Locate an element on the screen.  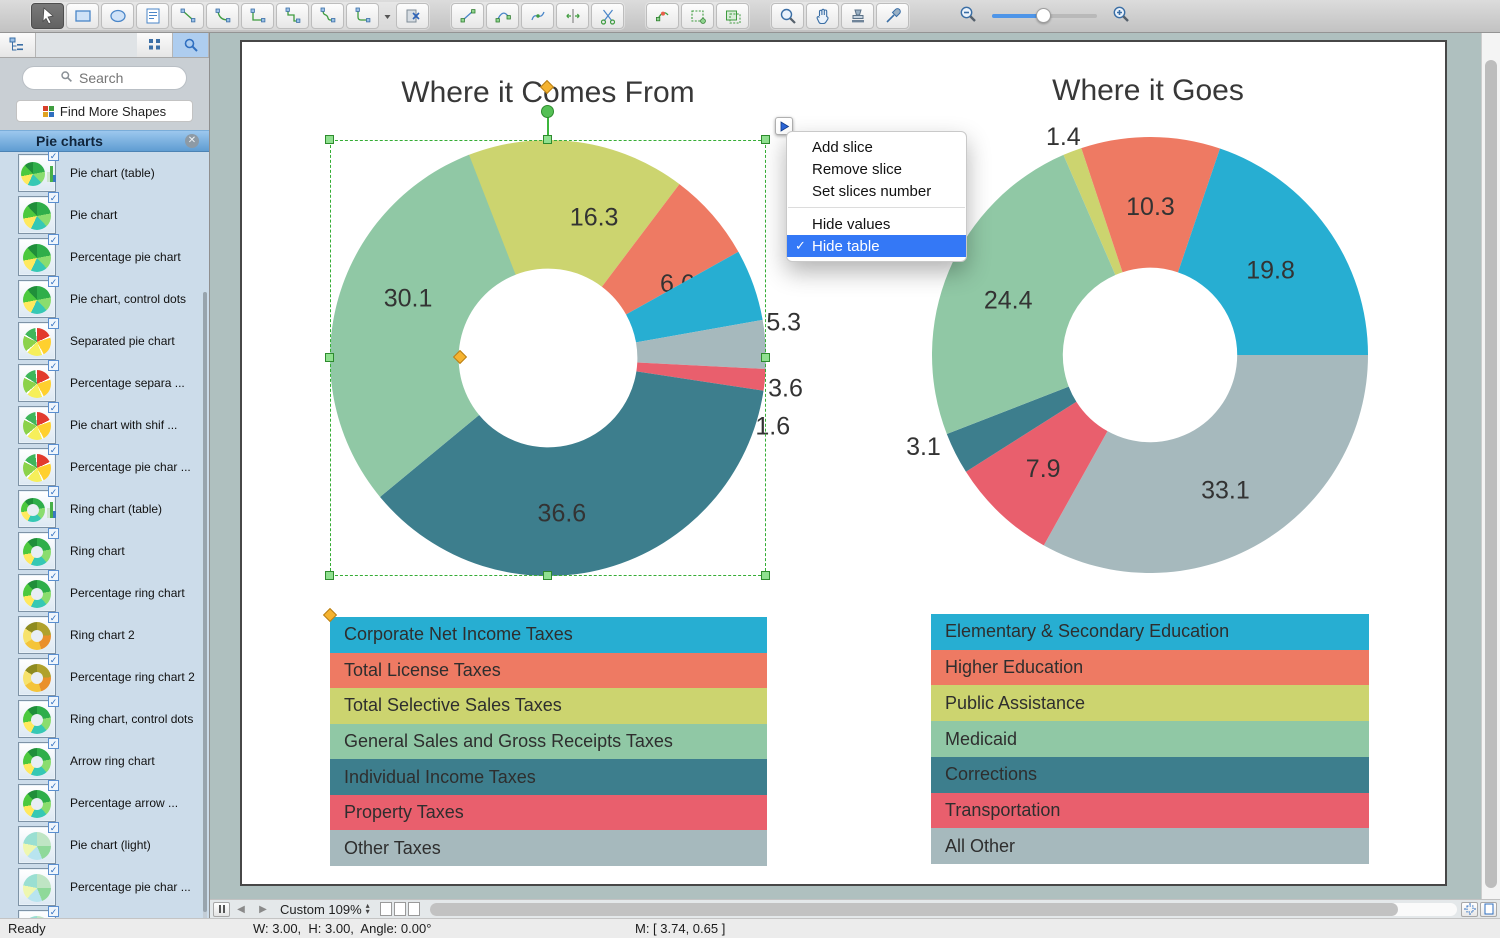
rounded-connector-tool is located at coordinates (362, 16).